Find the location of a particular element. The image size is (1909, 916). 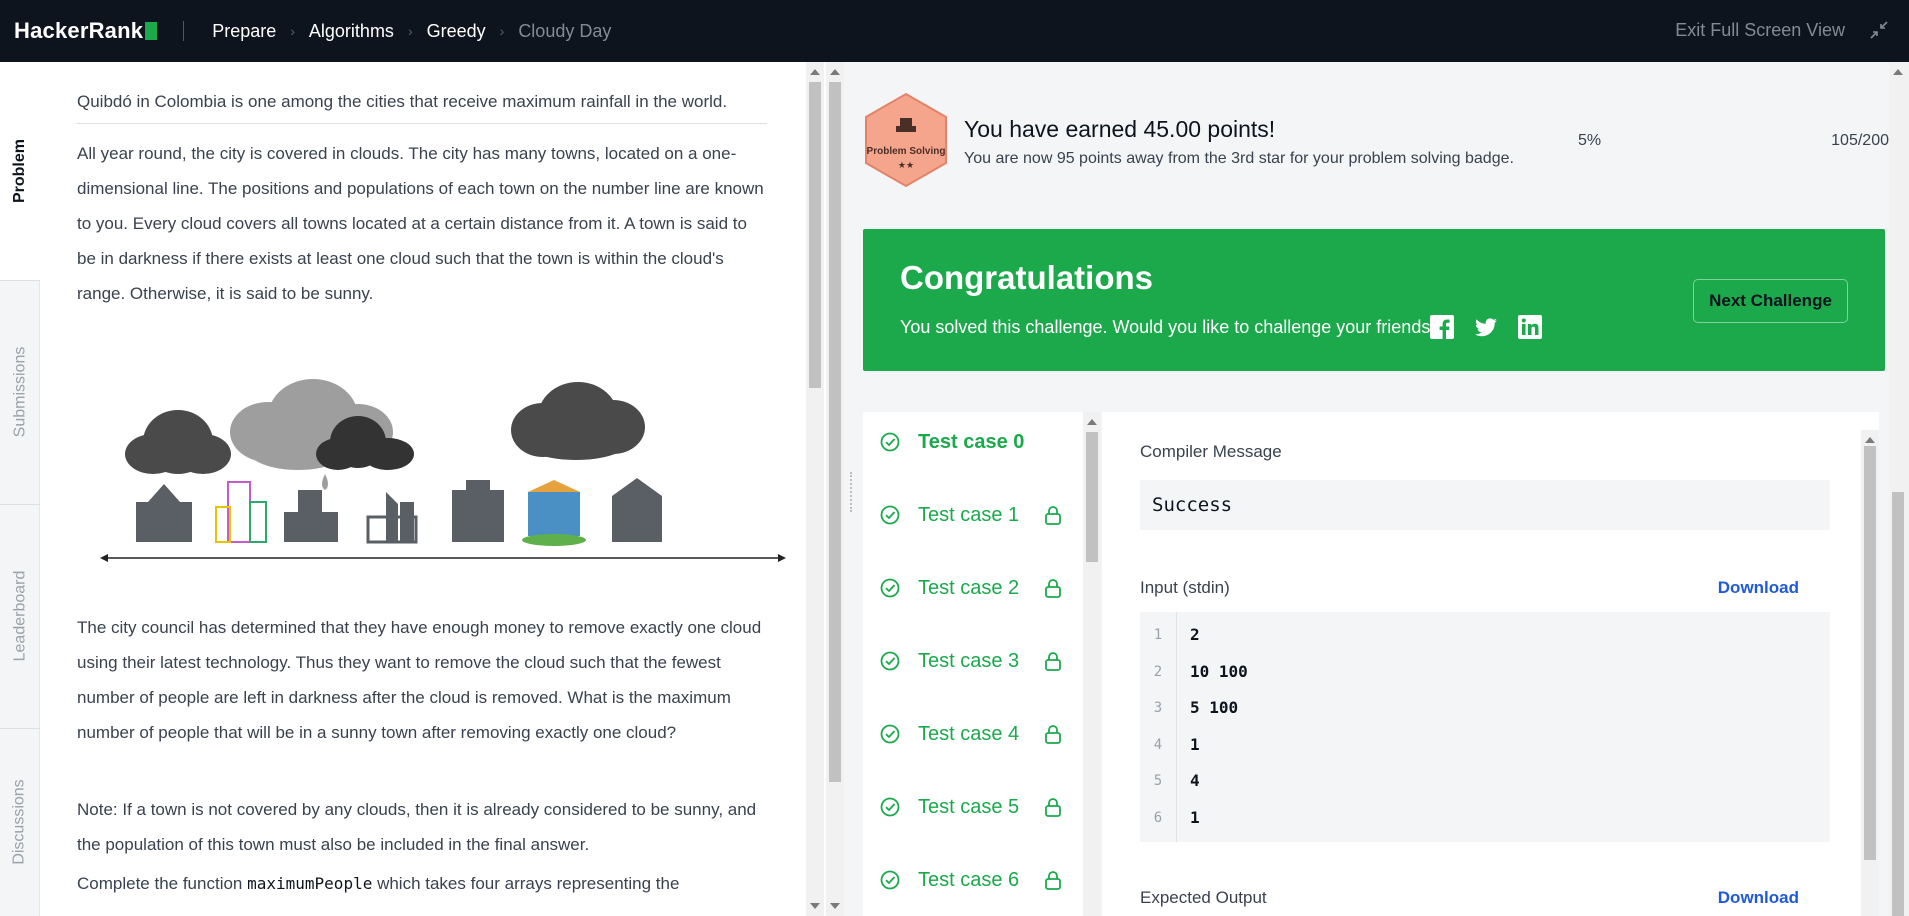

compiler-message-label: Compiler Message is located at coordinates (1211, 451).